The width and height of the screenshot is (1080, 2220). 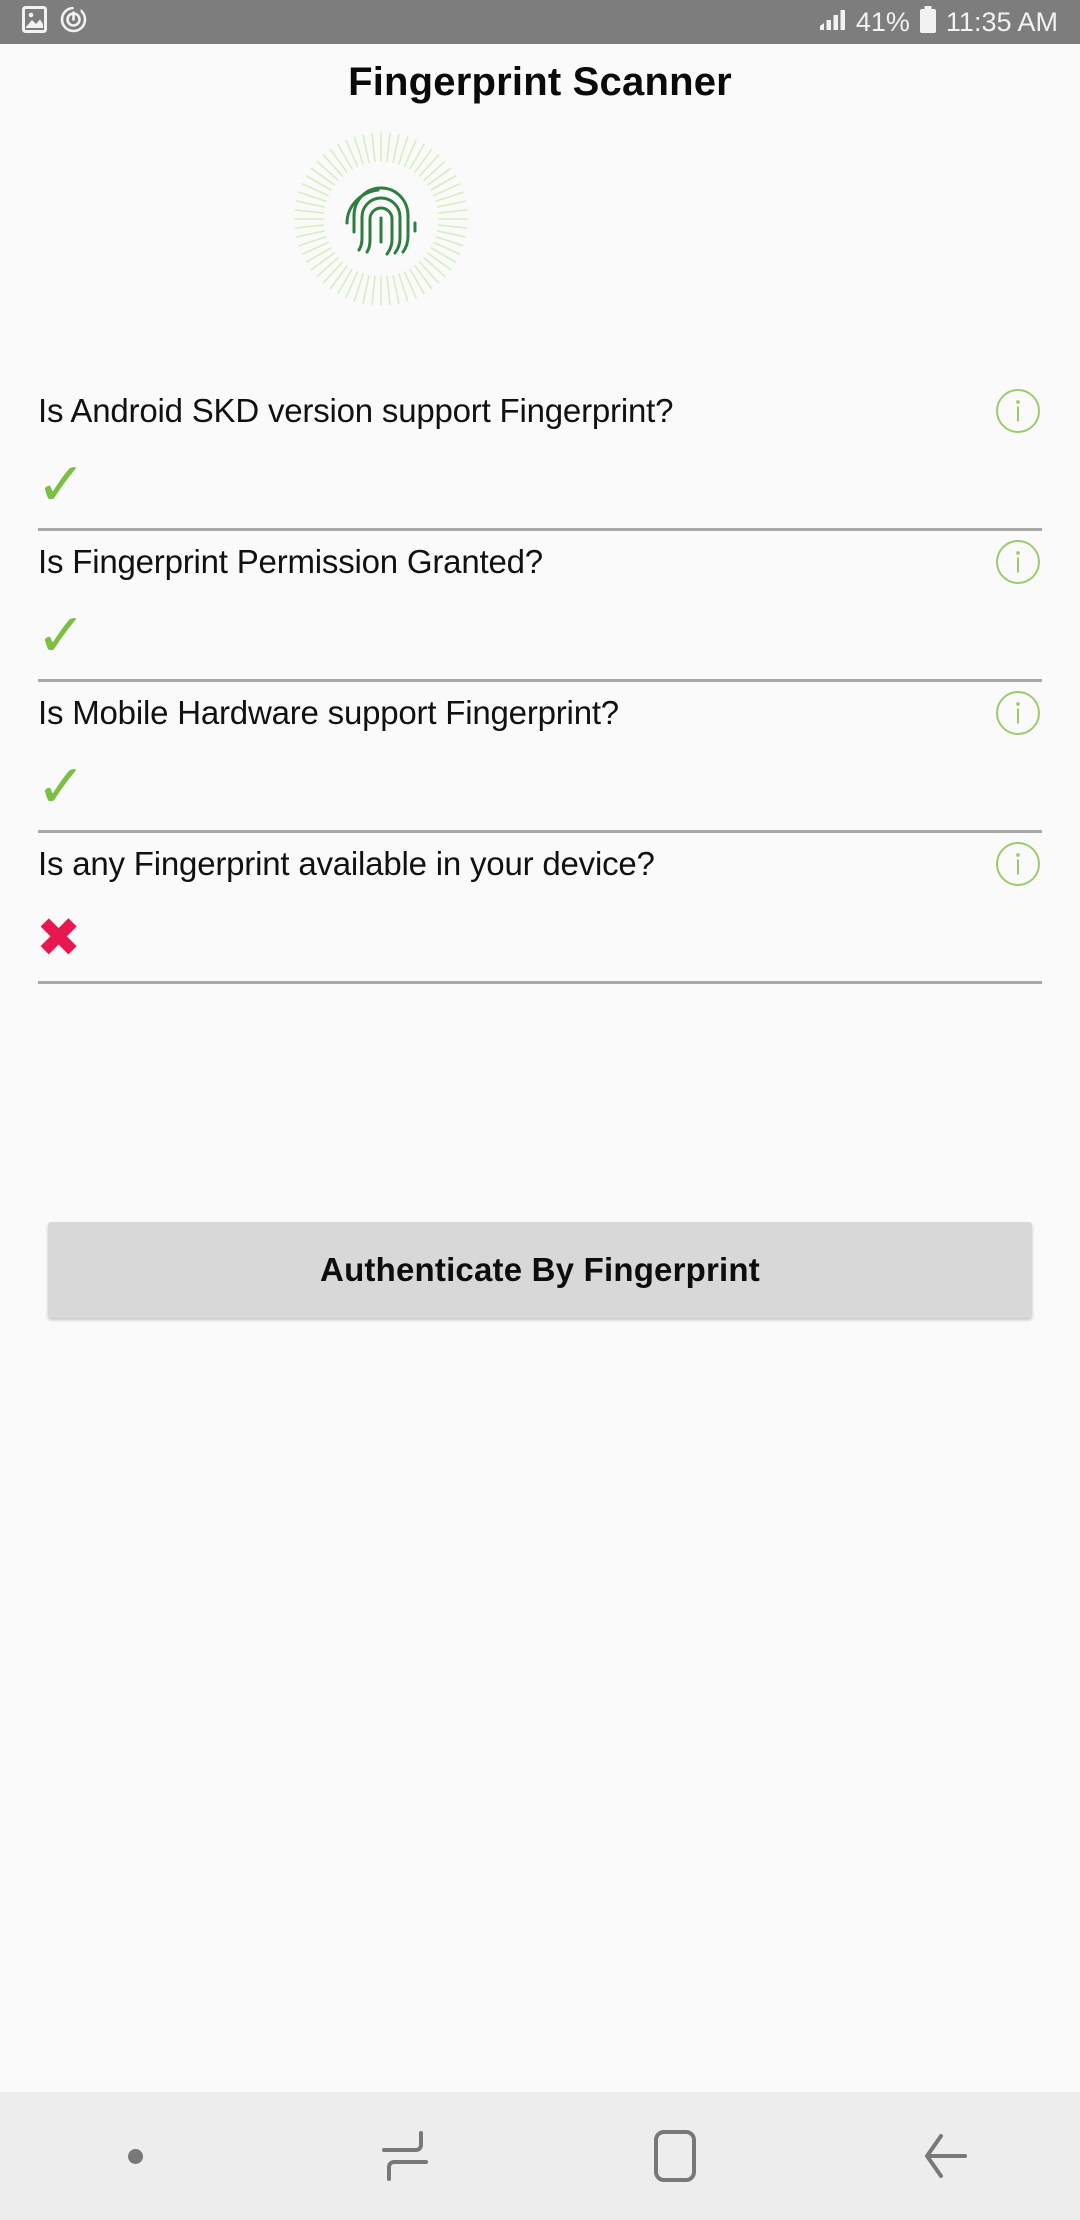 What do you see at coordinates (540, 938) in the screenshot?
I see `check-result: ✖` at bounding box center [540, 938].